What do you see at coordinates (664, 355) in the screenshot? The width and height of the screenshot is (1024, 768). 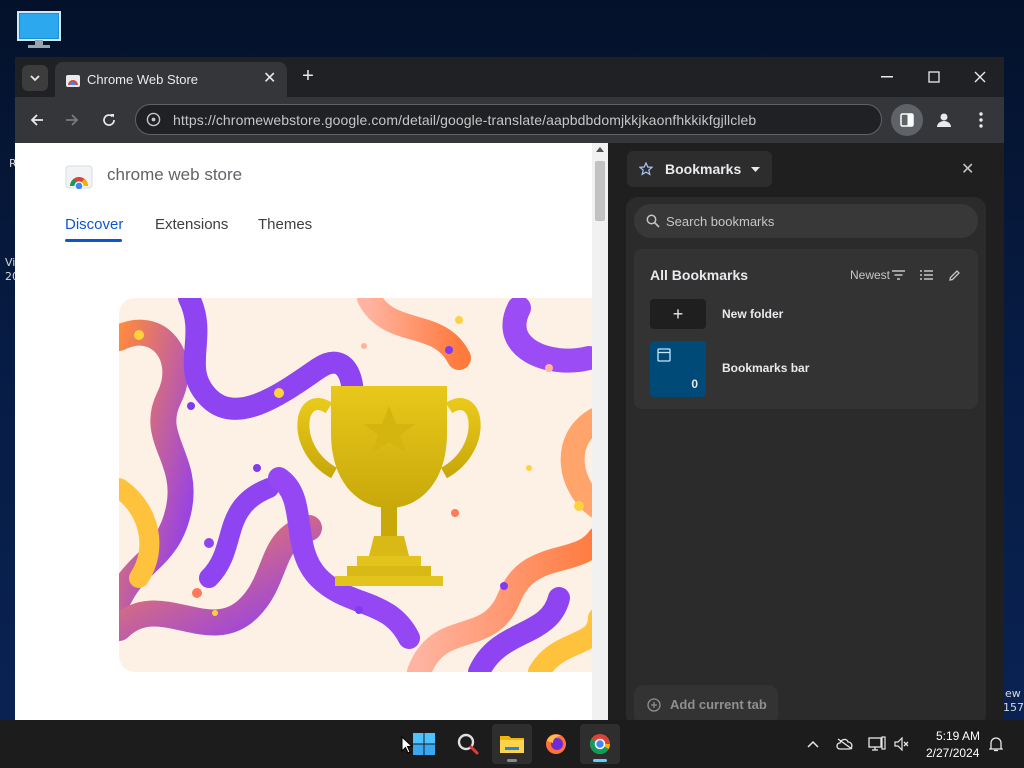 I see `folder-tab-icon` at bounding box center [664, 355].